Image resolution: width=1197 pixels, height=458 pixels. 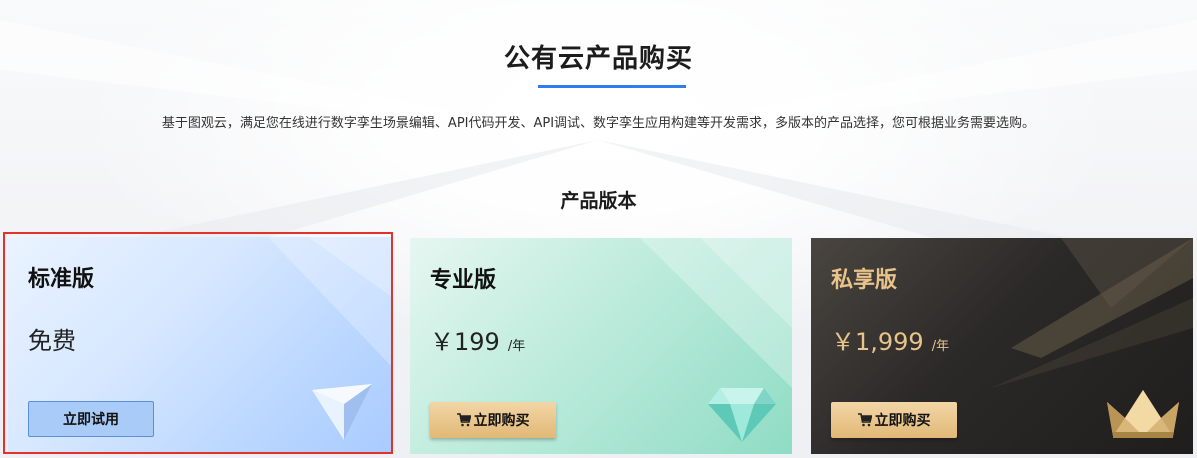 I want to click on crown-icon, so click(x=1143, y=414).